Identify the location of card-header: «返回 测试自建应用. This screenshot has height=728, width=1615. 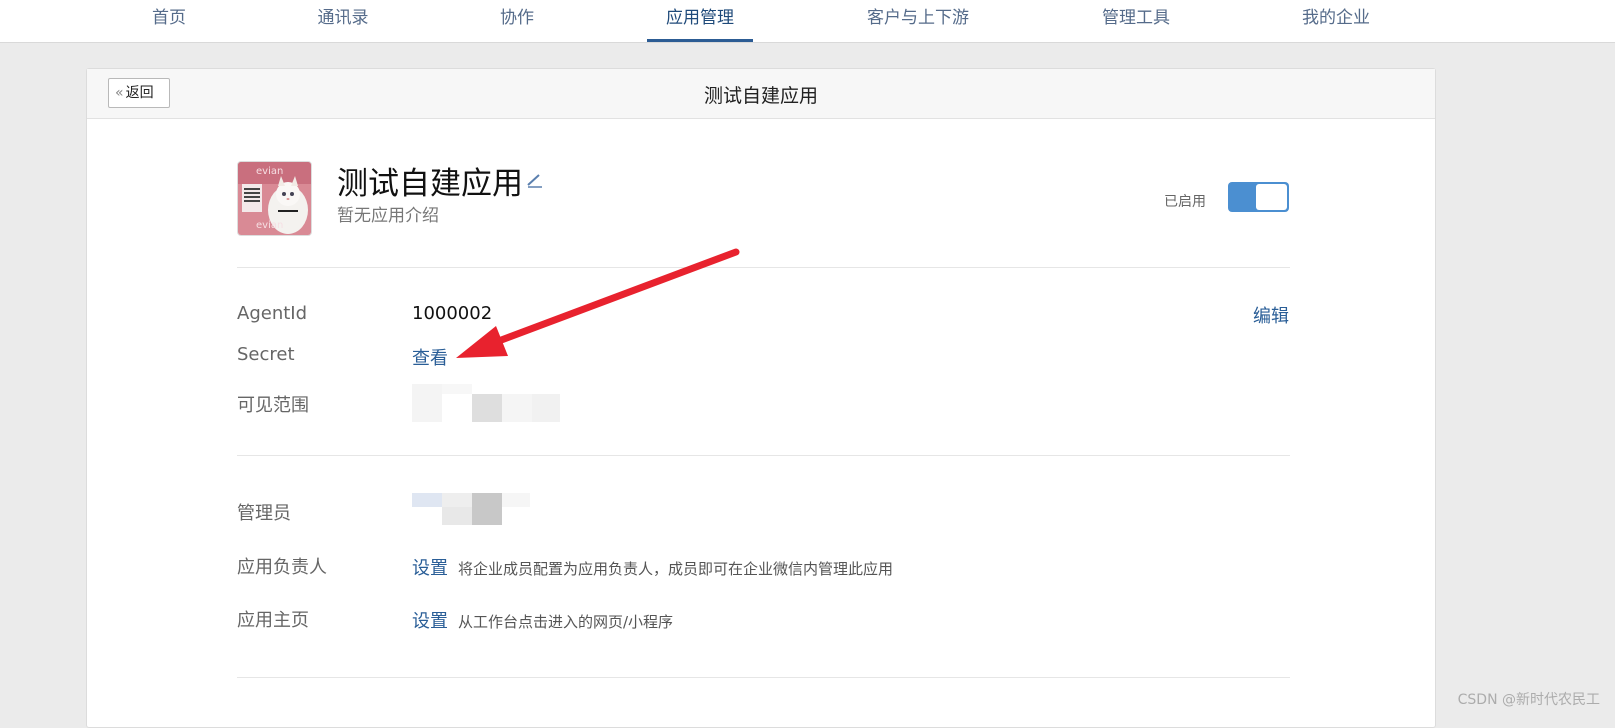
(761, 94).